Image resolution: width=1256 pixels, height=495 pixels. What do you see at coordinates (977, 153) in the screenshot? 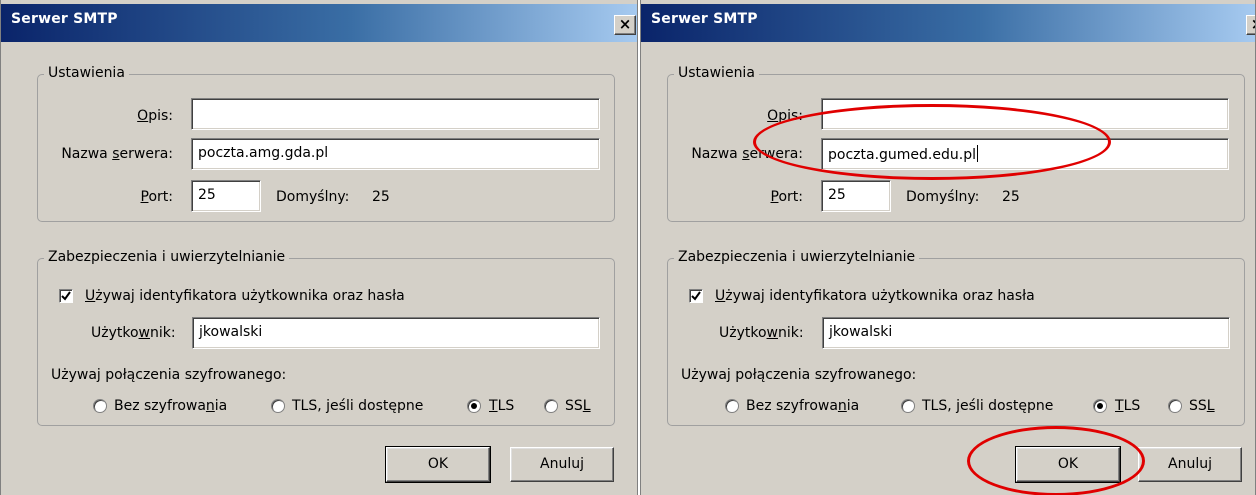
I see `text-caret` at bounding box center [977, 153].